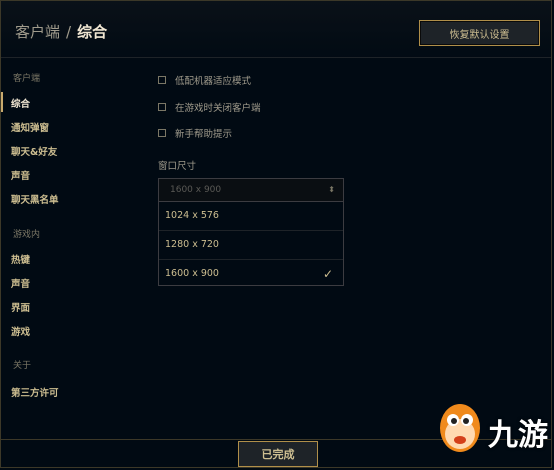 This screenshot has height=470, width=554. What do you see at coordinates (479, 33) in the screenshot?
I see `restore-defaults-button: 恢复默认设置` at bounding box center [479, 33].